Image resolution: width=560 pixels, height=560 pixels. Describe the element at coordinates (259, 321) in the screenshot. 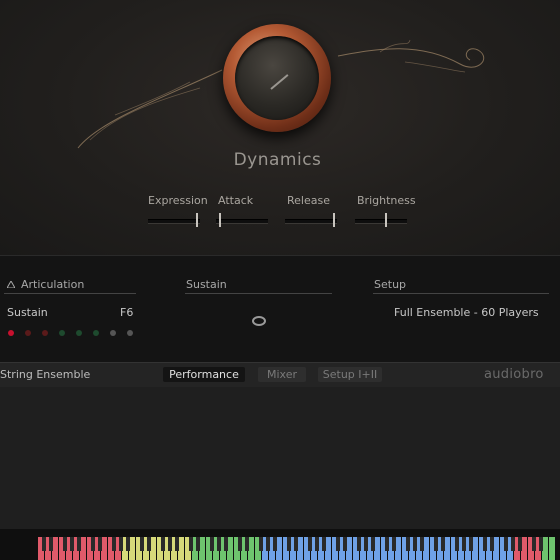

I see `sustain-pedal-icon` at that location.